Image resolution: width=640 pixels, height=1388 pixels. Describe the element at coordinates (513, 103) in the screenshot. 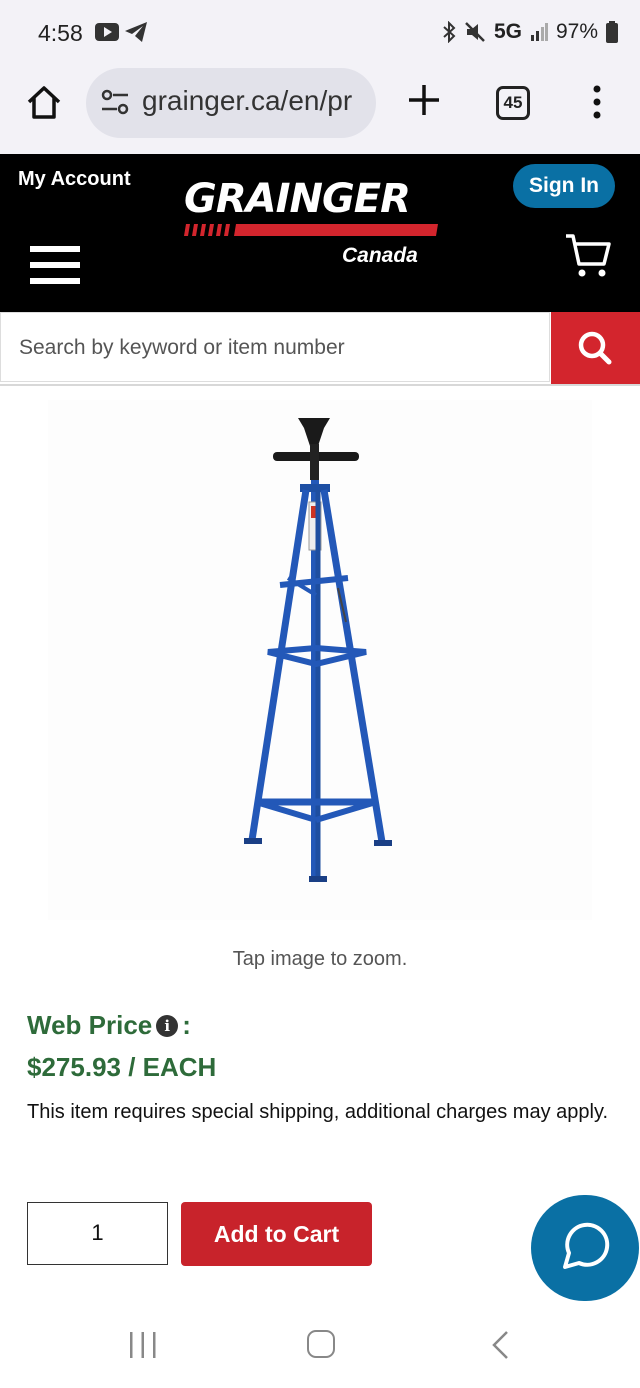

I see `tab-switcher-button: 45` at that location.